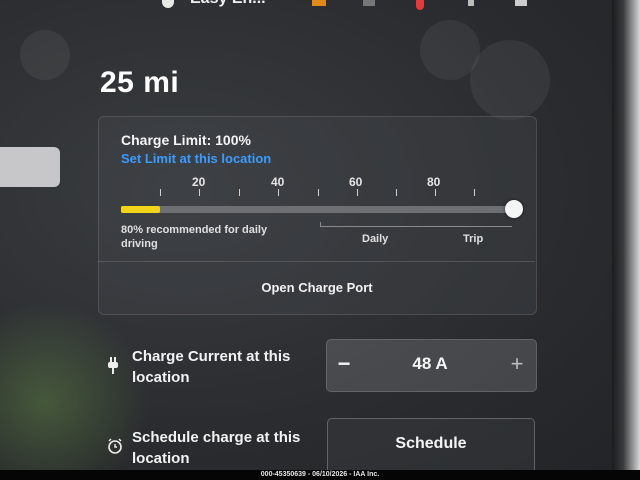 The height and width of the screenshot is (480, 640). I want to click on schedule-button: Schedule, so click(431, 448).